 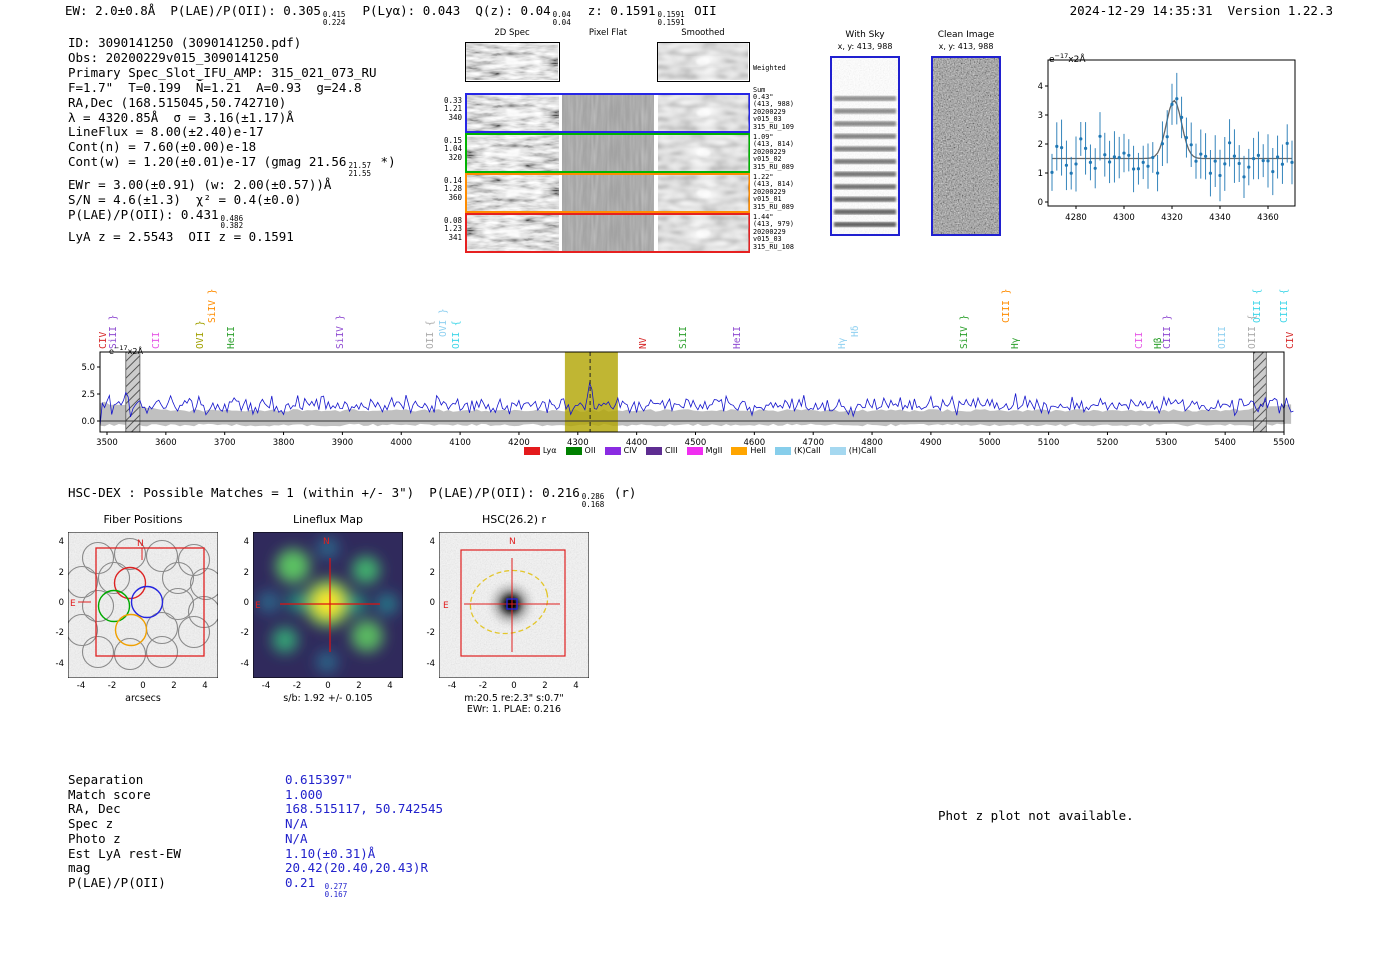 I want to click on svg-text: 5400, so click(x=1225, y=443).